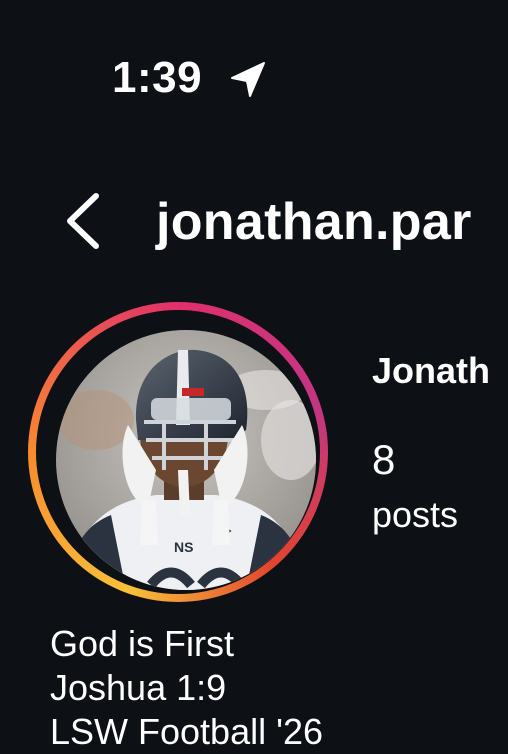  I want to click on svg-text: NS, so click(183, 547).